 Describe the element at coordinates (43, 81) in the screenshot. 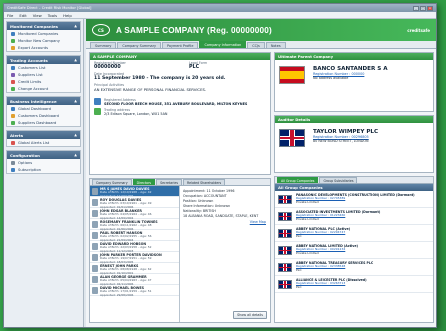

I see `sidebar-item: Credit Limits` at that location.